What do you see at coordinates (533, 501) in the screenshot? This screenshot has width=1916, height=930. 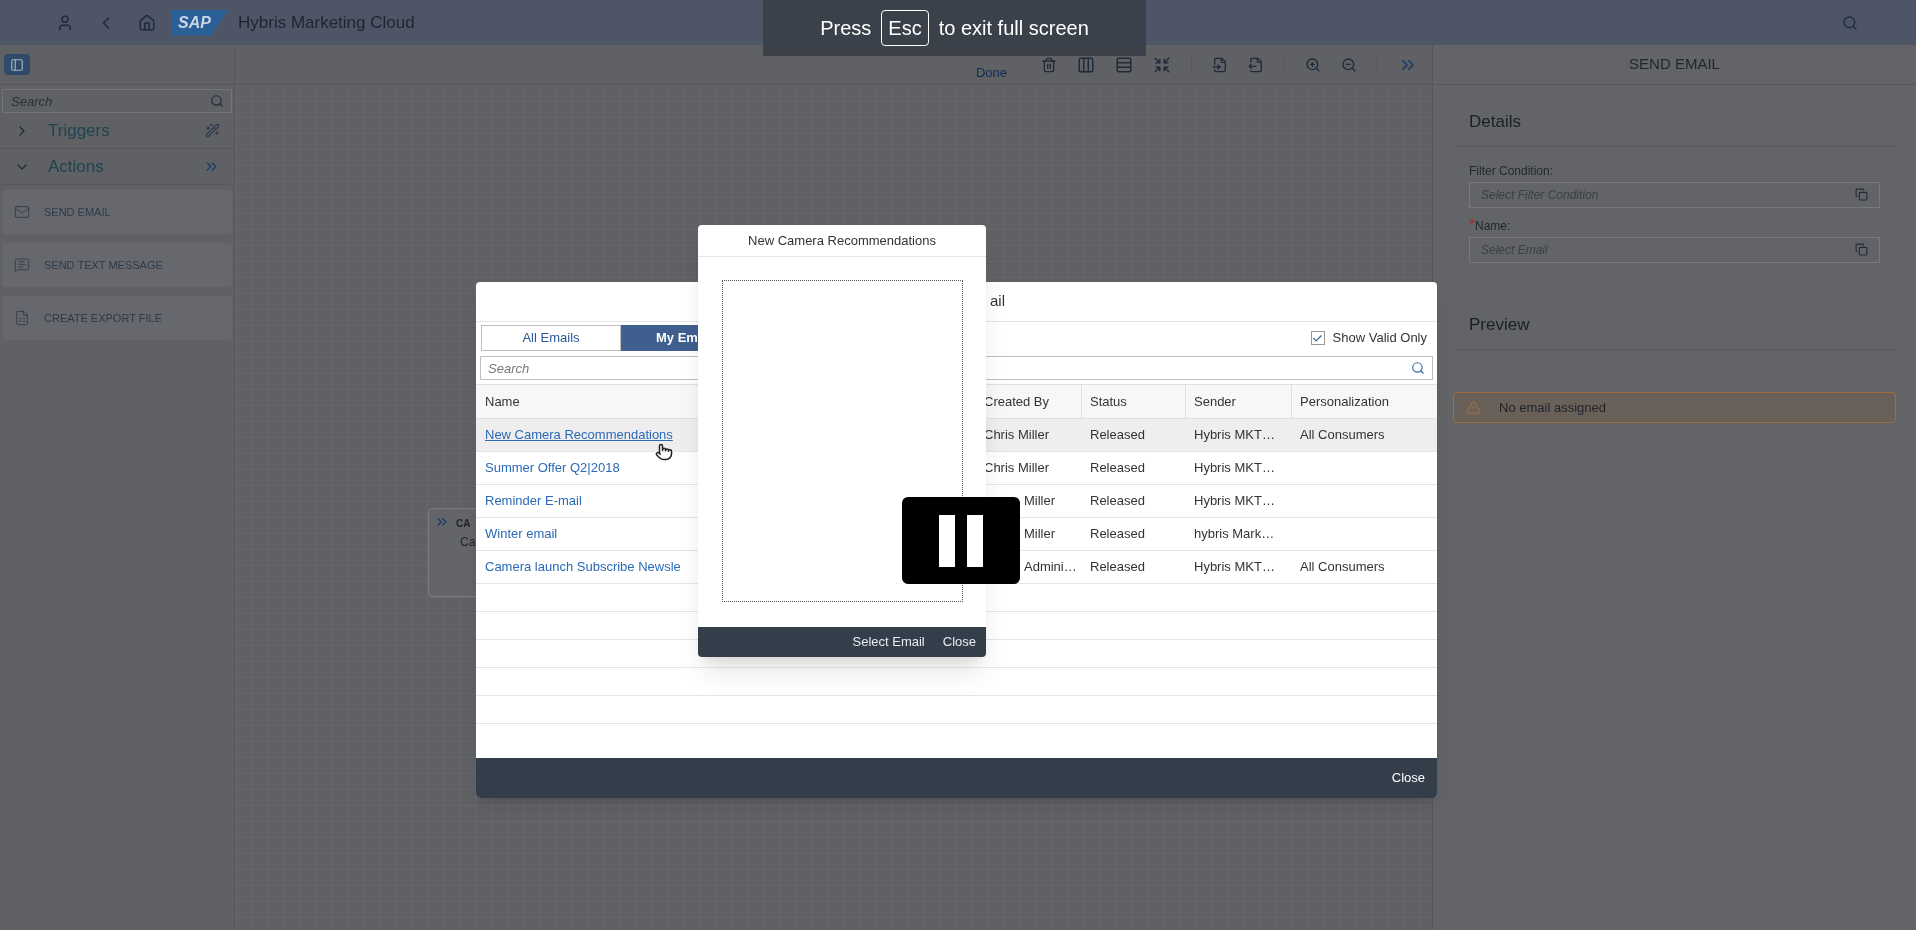 I see `email-link: Reminder E-mail` at bounding box center [533, 501].